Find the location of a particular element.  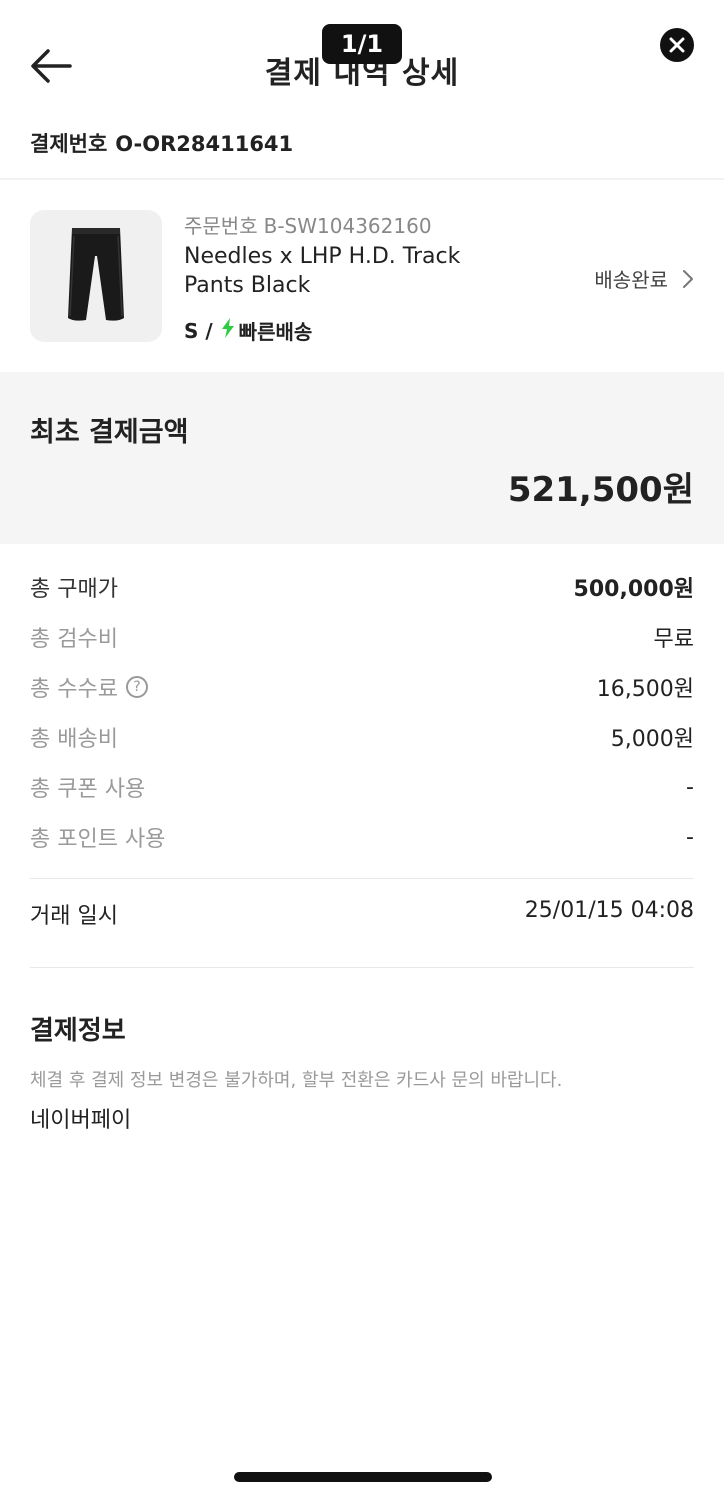

payment-info-title: 결제정보 is located at coordinates (78, 1031).